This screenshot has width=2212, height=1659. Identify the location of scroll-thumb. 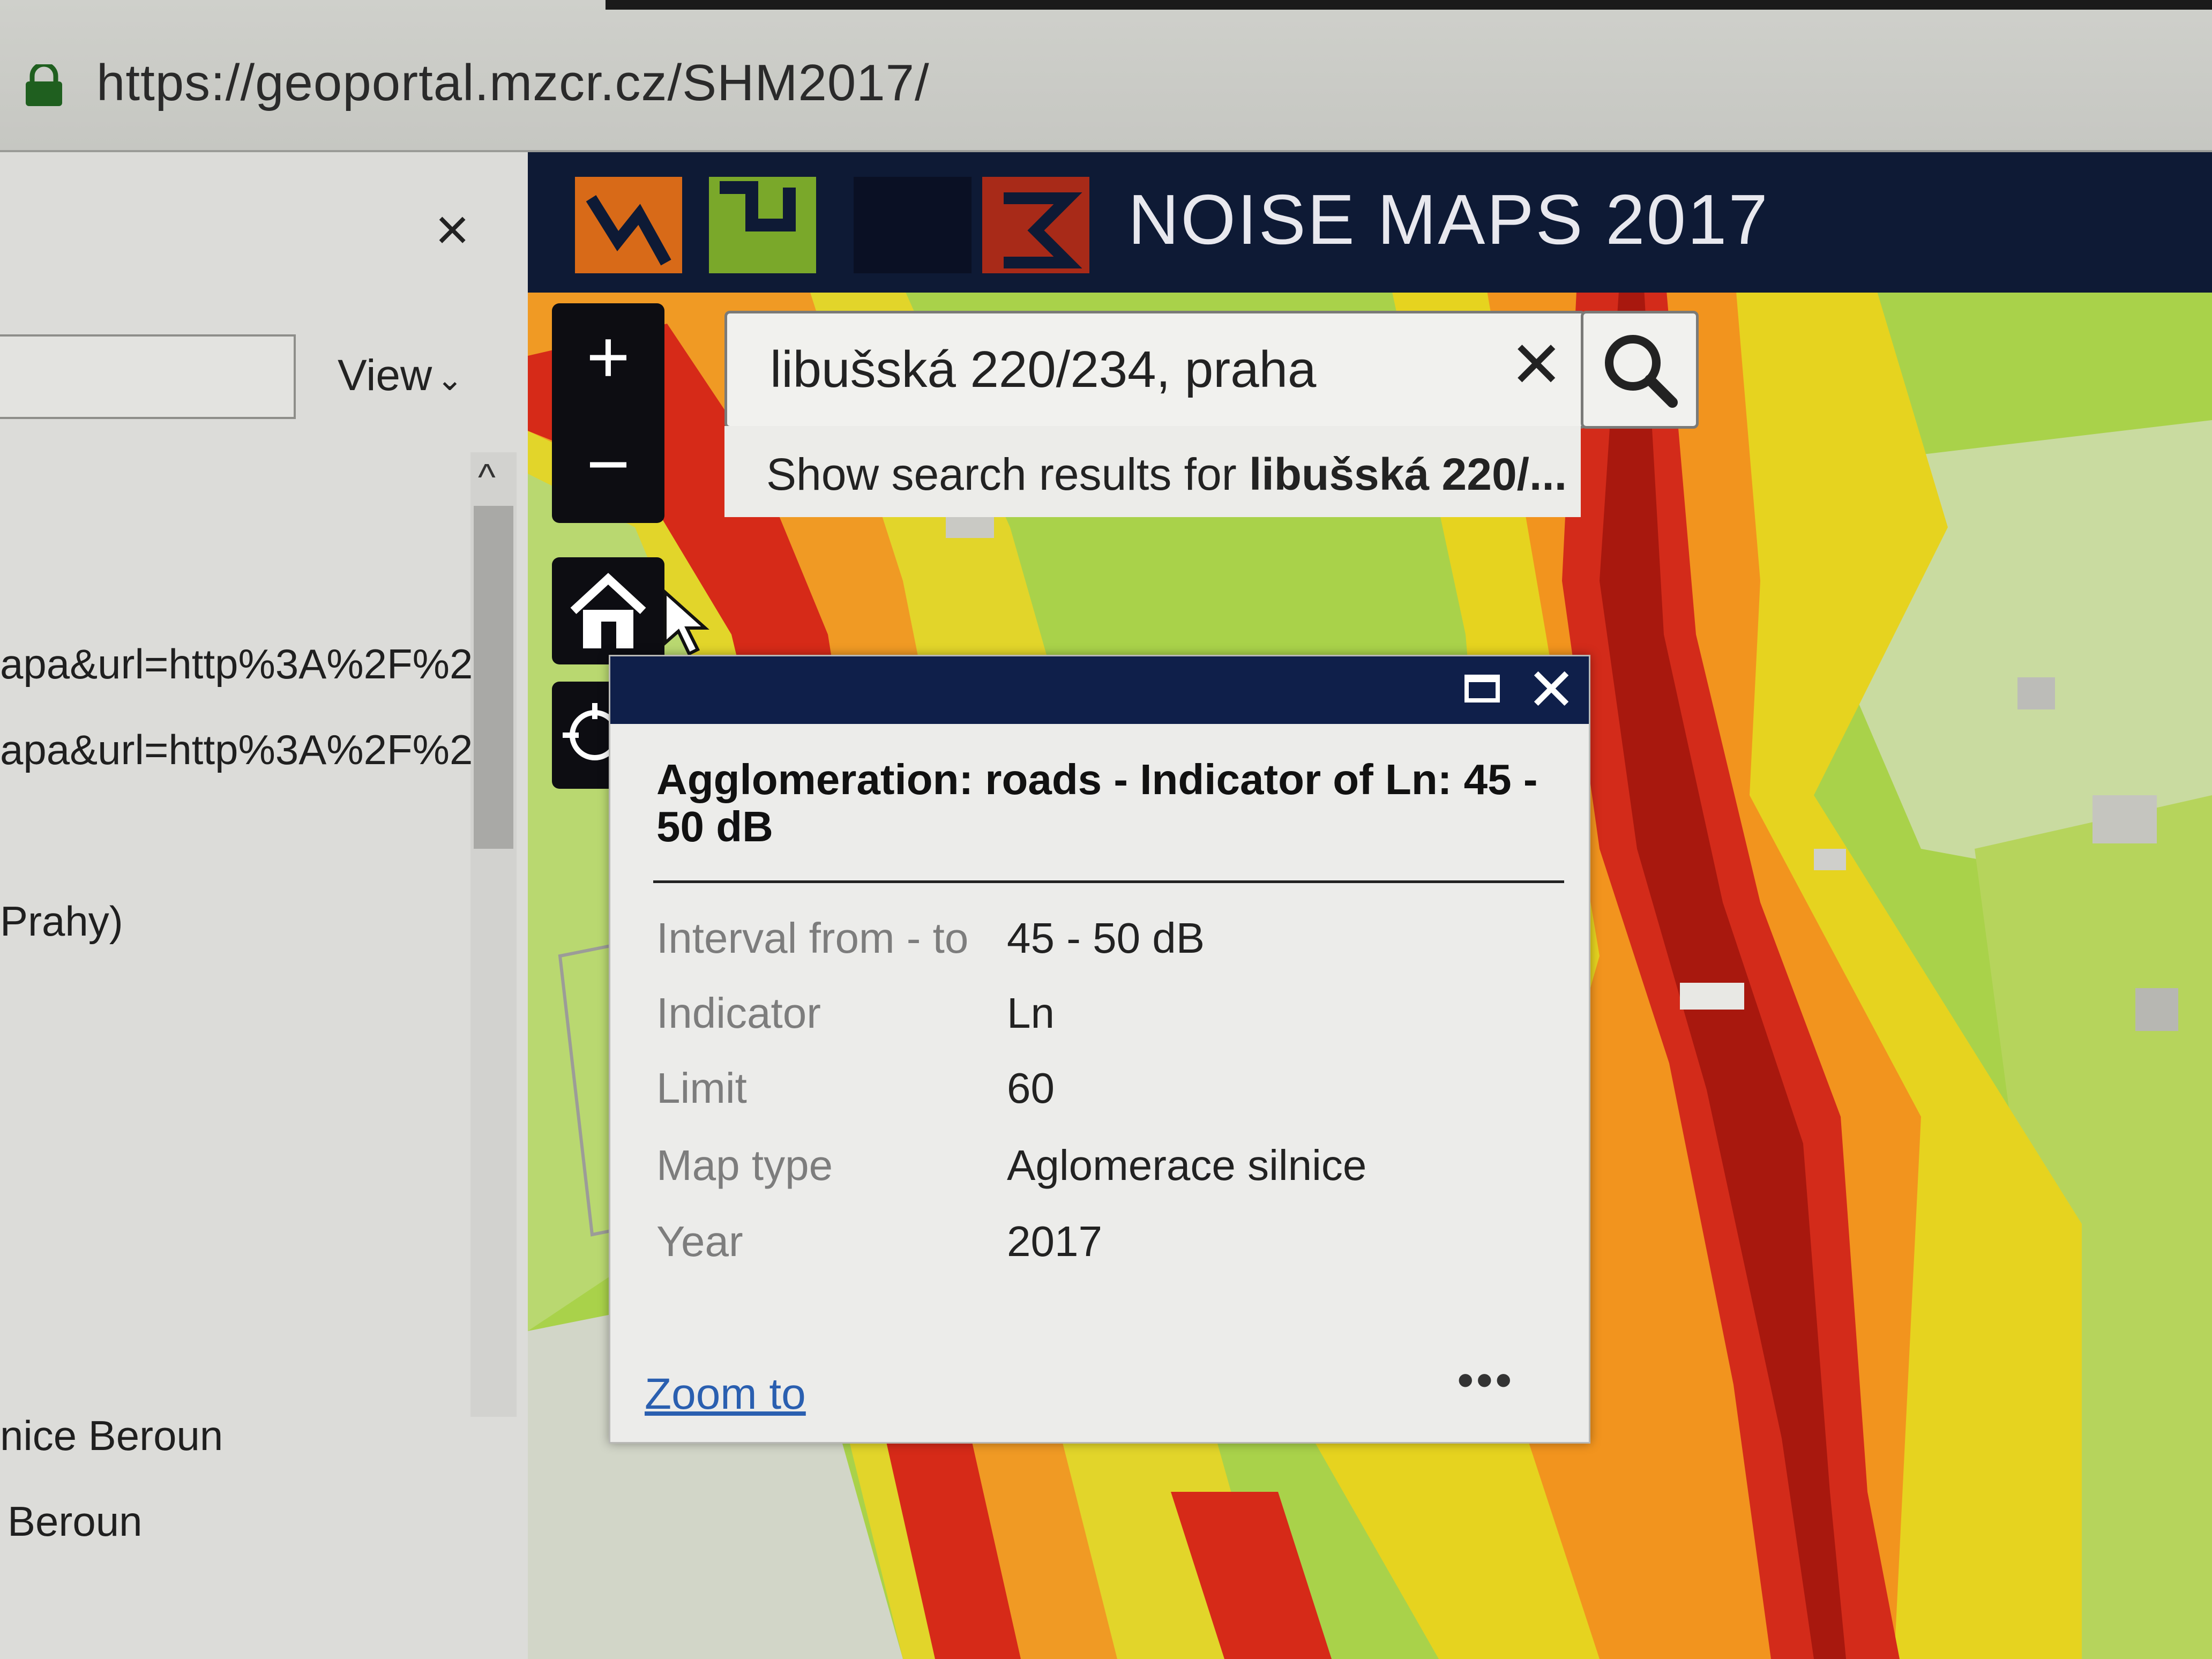
(493, 677).